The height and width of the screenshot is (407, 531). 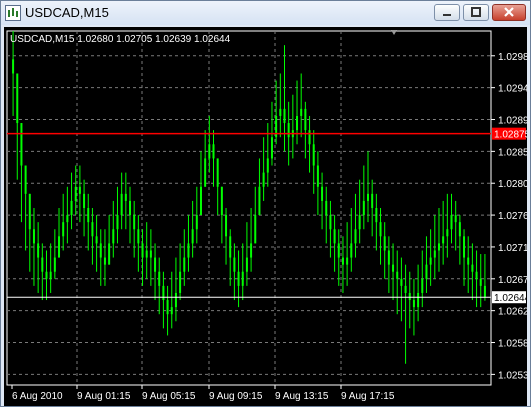 What do you see at coordinates (512, 121) in the screenshot?
I see `y-tick-label: 1.02895` at bounding box center [512, 121].